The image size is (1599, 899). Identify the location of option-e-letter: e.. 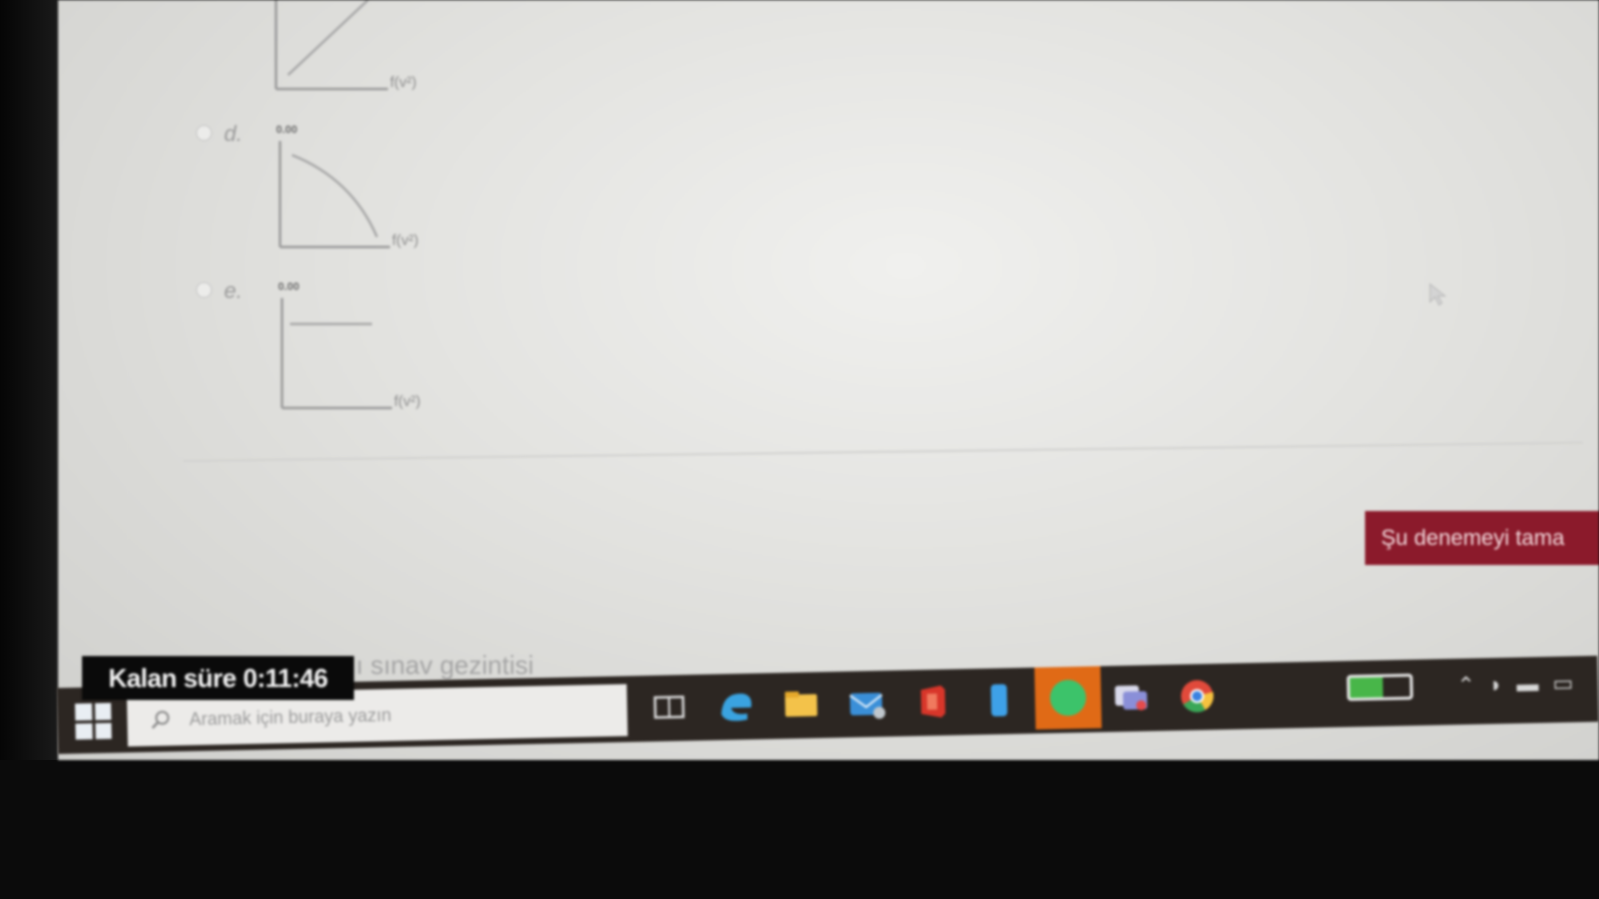
(233, 290).